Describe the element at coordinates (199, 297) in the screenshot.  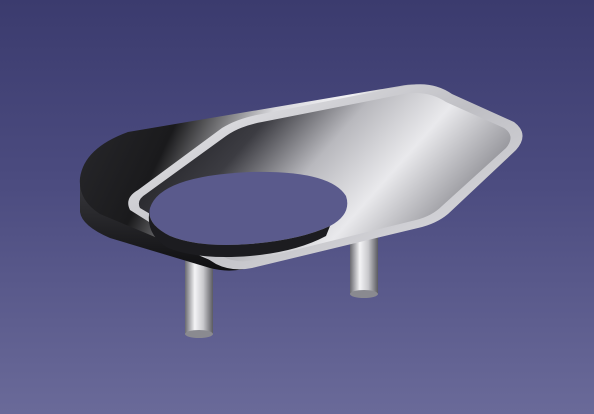
I see `leg-left` at that location.